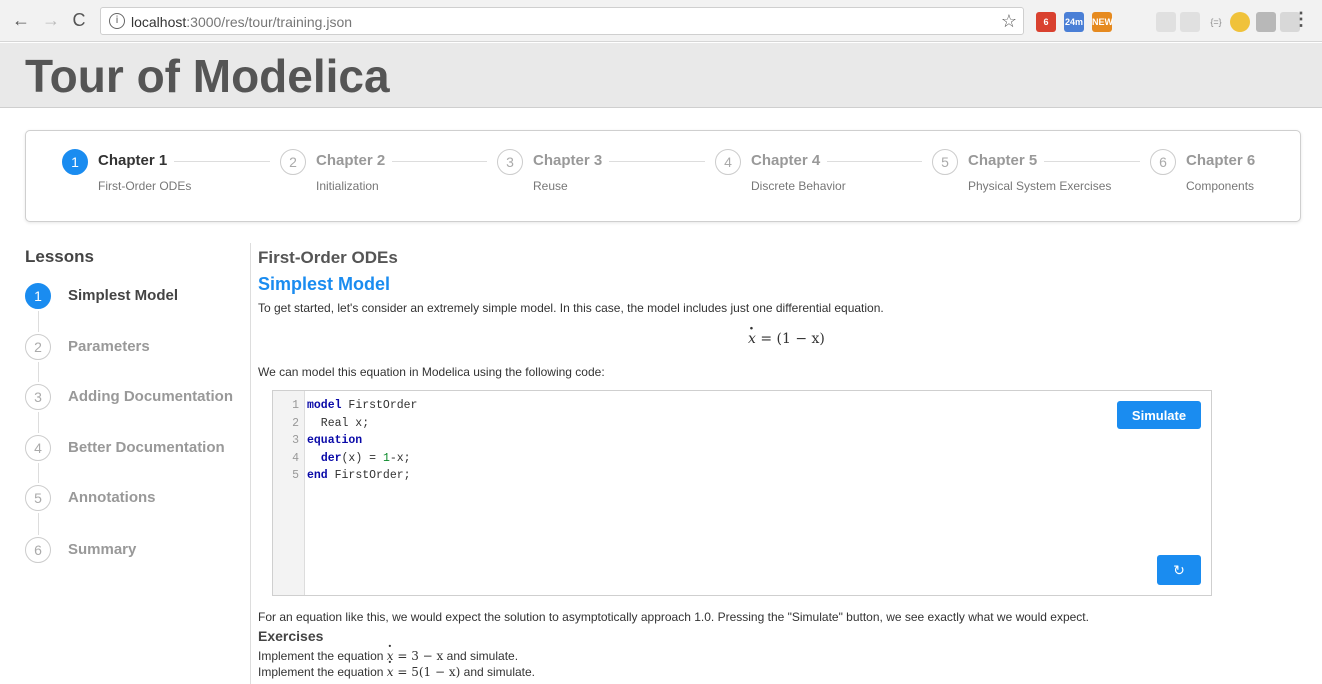 This screenshot has width=1322, height=684. I want to click on chapter-description: Initialization, so click(347, 186).